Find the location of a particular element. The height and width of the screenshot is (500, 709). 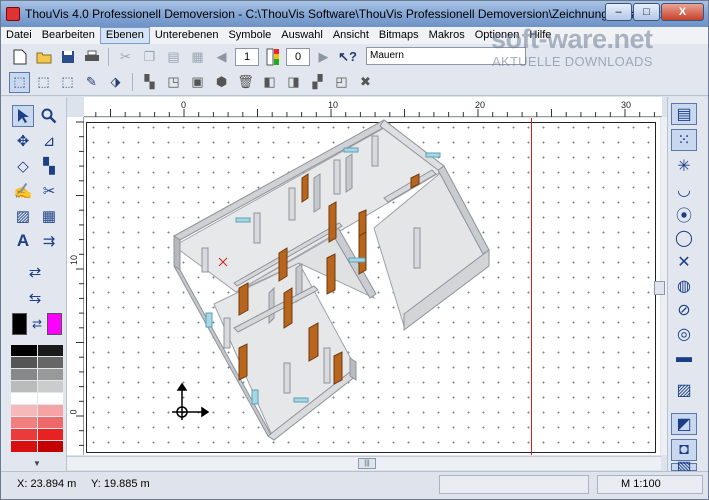

snap-center-icon: ⦿ is located at coordinates (684, 214).